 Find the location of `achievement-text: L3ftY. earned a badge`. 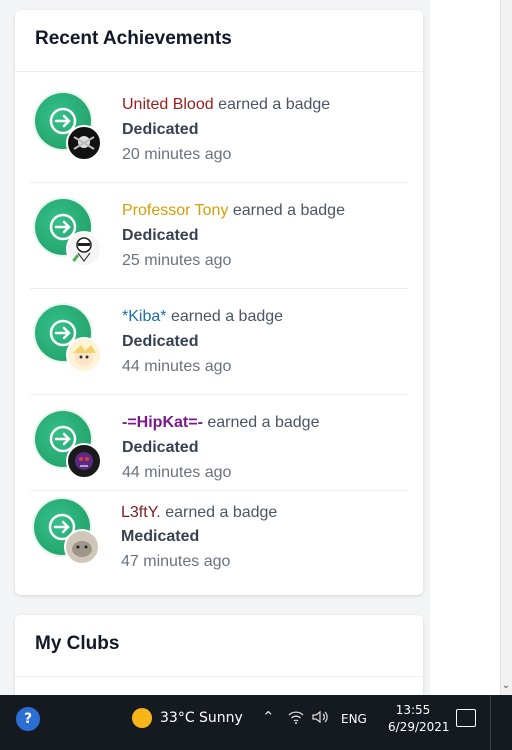

achievement-text: L3ftY. earned a badge is located at coordinates (199, 513).